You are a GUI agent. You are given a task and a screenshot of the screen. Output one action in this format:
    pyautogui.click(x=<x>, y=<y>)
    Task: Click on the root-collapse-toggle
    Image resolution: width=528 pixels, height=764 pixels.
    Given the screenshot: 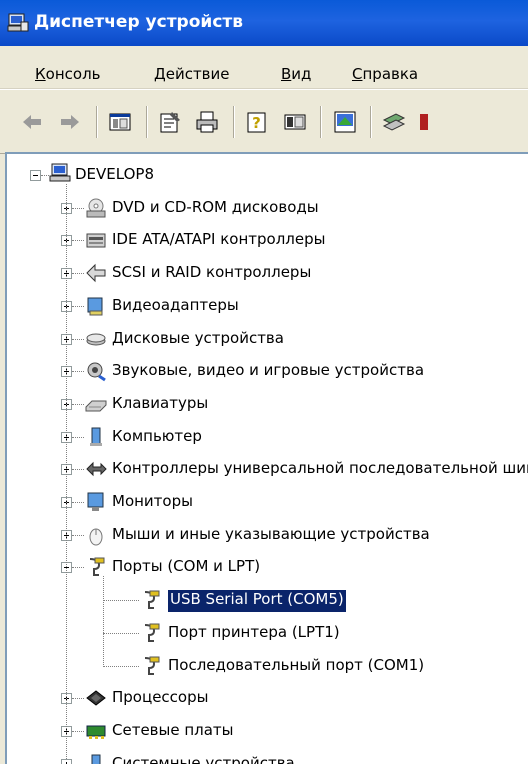 What is the action you would take?
    pyautogui.click(x=35, y=175)
    